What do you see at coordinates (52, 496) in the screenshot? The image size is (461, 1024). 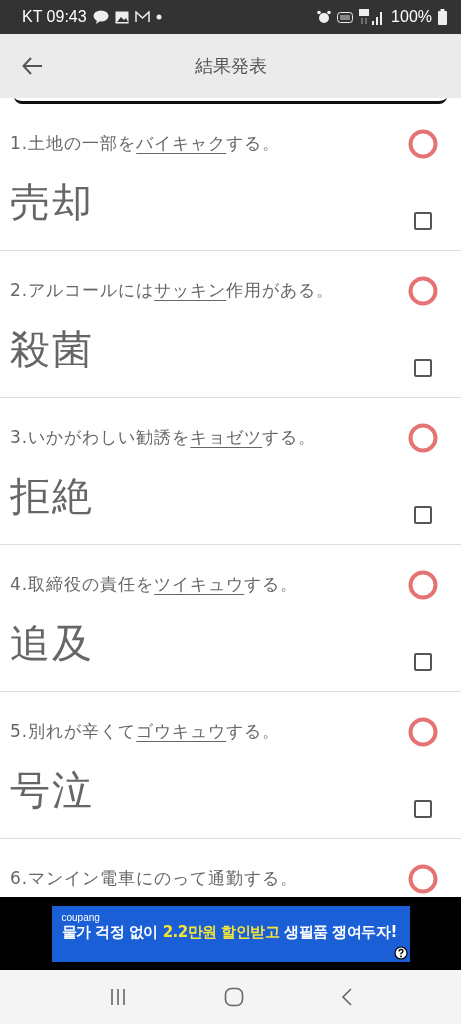 I see `answer-text: 拒絶` at bounding box center [52, 496].